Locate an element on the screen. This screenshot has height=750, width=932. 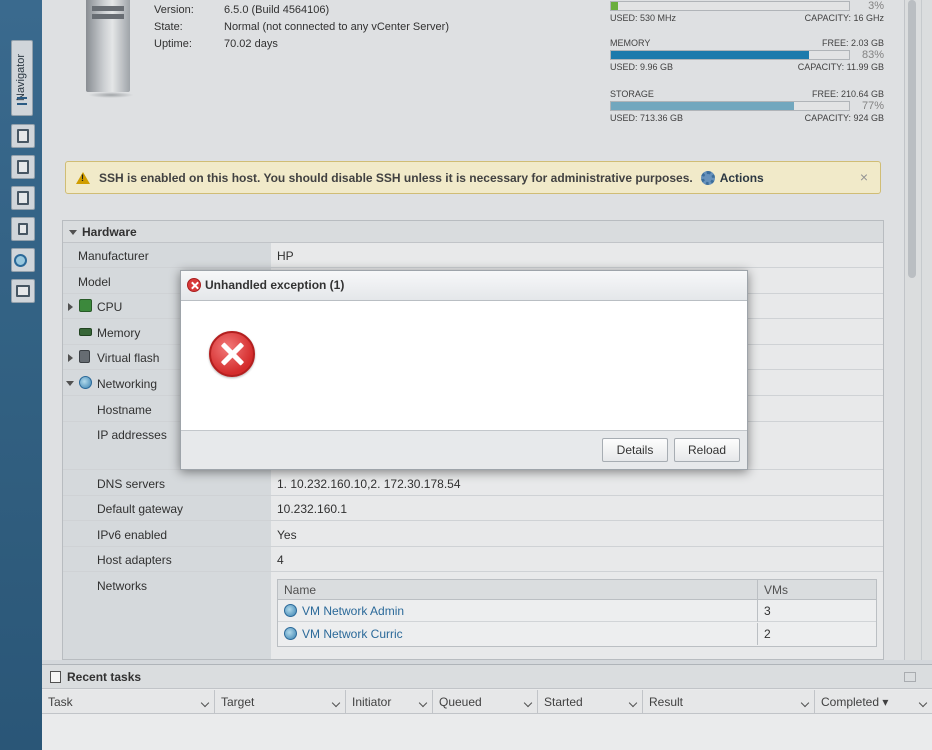
details-button: Details is located at coordinates (635, 450).